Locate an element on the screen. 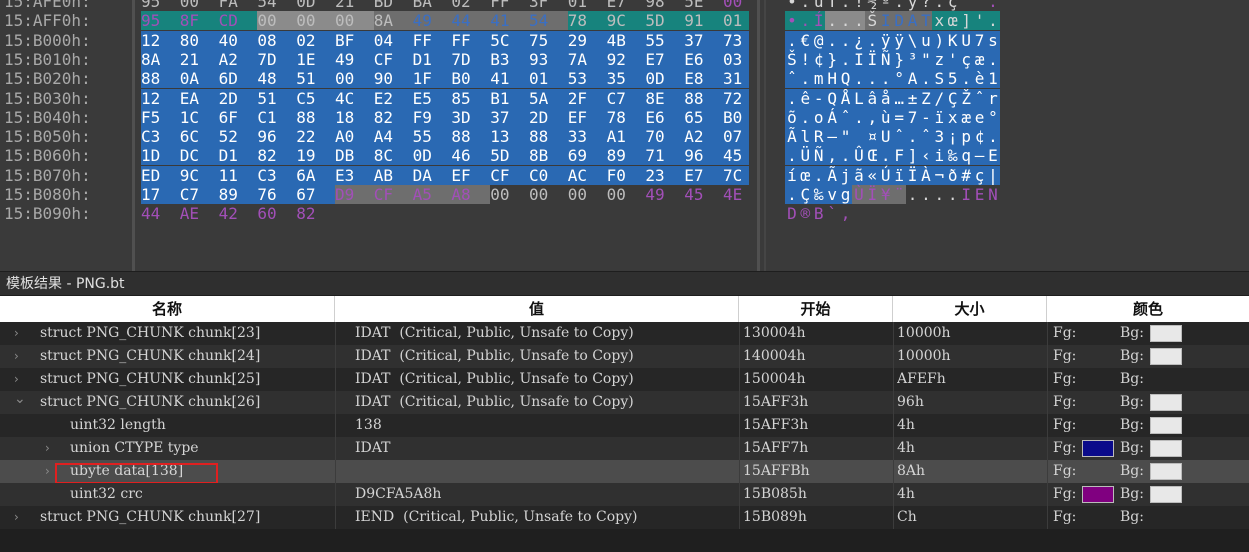 The width and height of the screenshot is (1249, 552). hex-byte: 90 is located at coordinates (393, 79).